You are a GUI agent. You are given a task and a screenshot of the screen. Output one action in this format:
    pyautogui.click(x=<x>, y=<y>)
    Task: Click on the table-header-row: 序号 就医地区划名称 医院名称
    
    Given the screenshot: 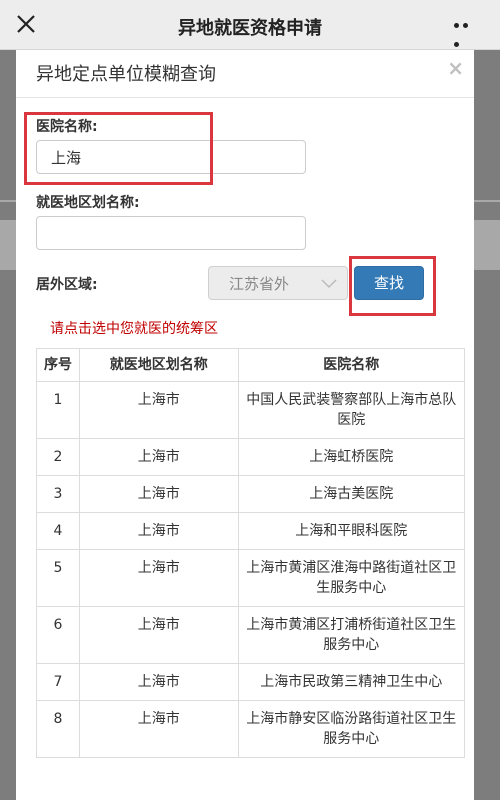 What is the action you would take?
    pyautogui.click(x=251, y=365)
    